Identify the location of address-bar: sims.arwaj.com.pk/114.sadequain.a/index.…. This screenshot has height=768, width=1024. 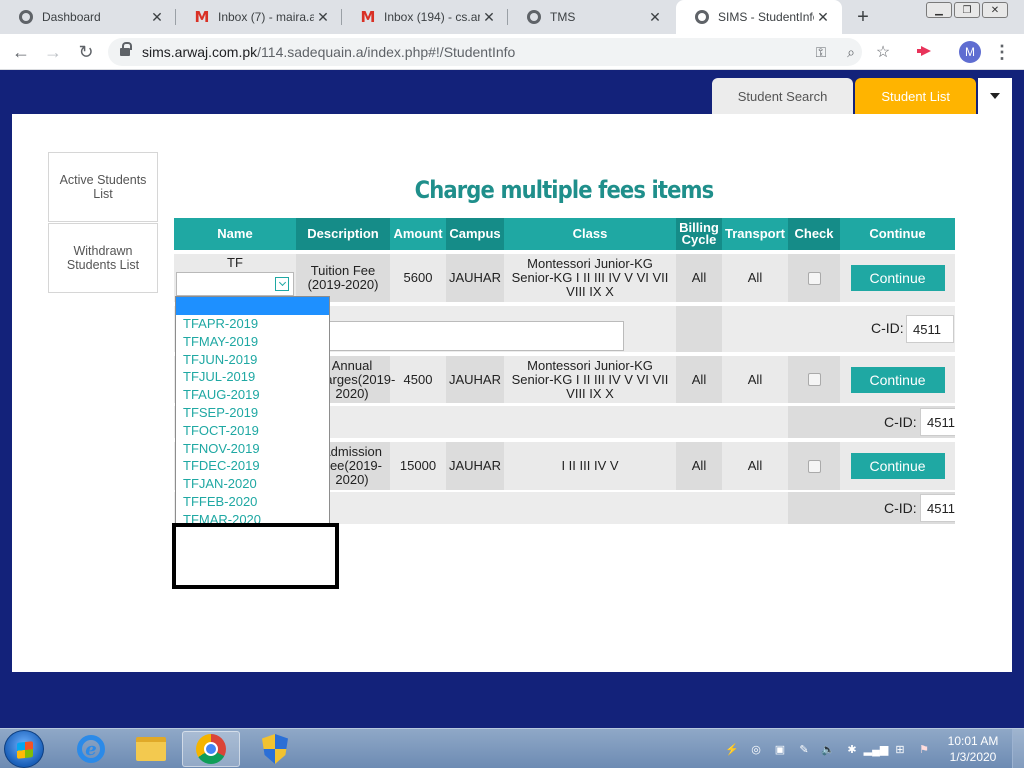
(499, 52).